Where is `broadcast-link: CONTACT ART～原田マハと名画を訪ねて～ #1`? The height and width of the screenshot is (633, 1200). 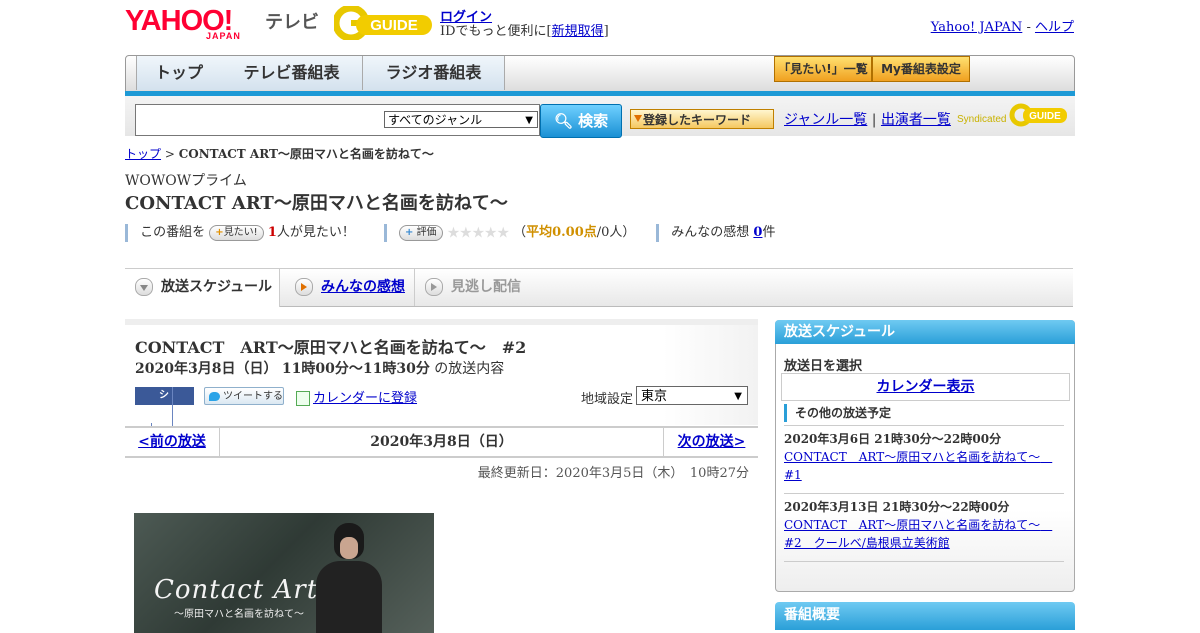 broadcast-link: CONTACT ART～原田マハと名画を訪ねて～ #1 is located at coordinates (918, 466).